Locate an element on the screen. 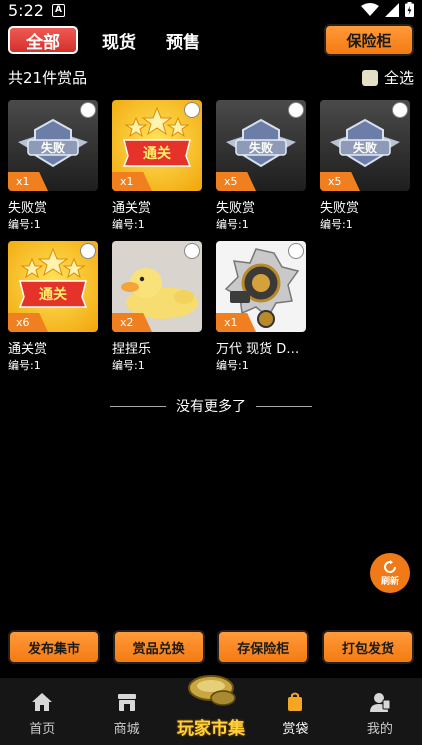 This screenshot has height=745, width=422. prize-card: x2 捏捏乐 编号:1 is located at coordinates (157, 306).